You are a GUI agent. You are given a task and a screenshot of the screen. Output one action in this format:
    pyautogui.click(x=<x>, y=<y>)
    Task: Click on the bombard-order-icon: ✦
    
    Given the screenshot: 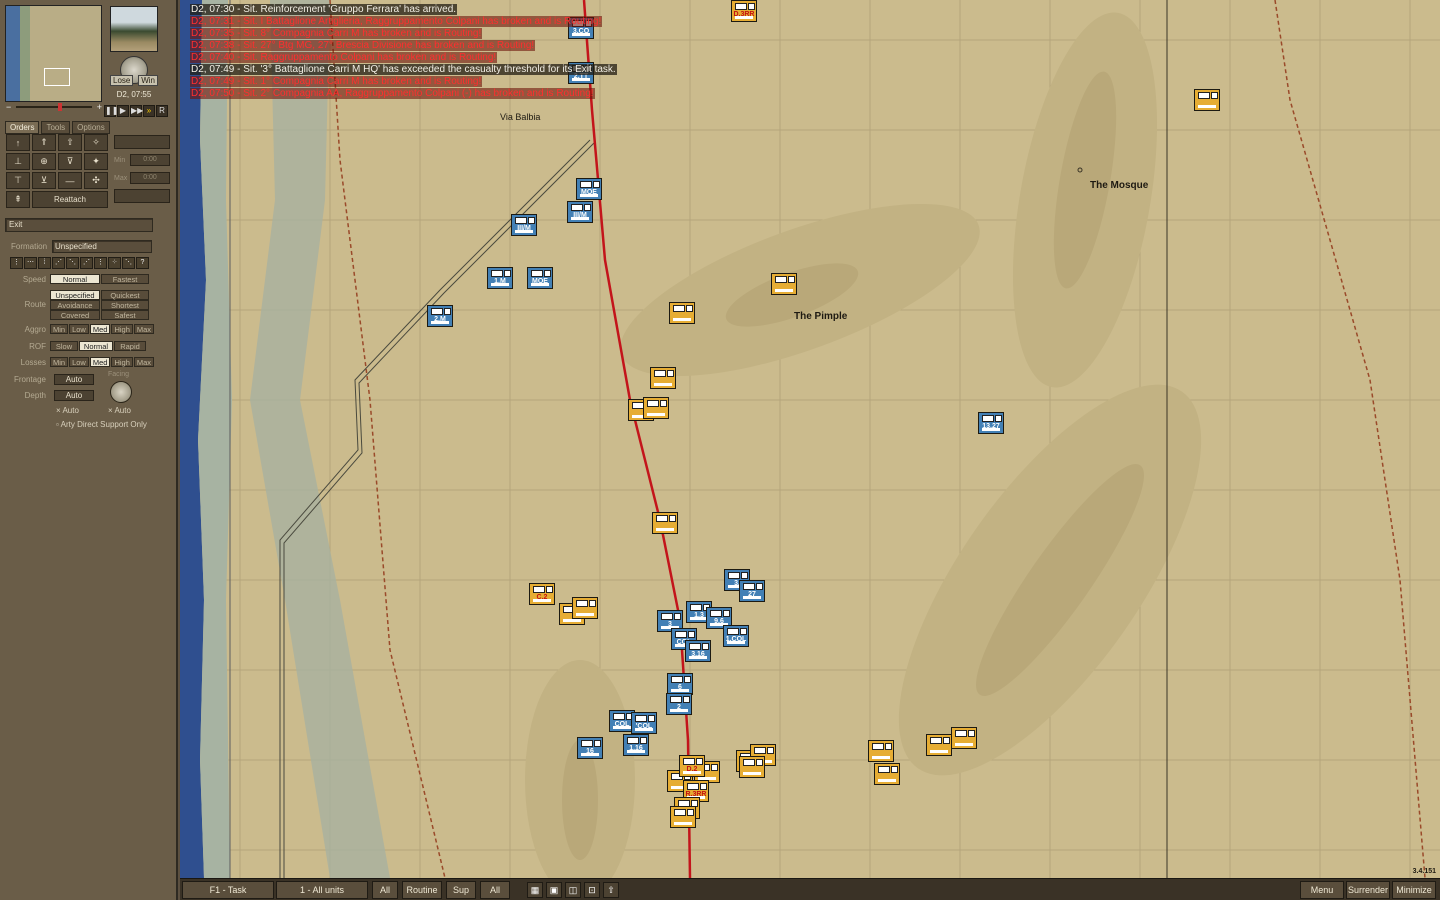 What is the action you would take?
    pyautogui.click(x=96, y=161)
    